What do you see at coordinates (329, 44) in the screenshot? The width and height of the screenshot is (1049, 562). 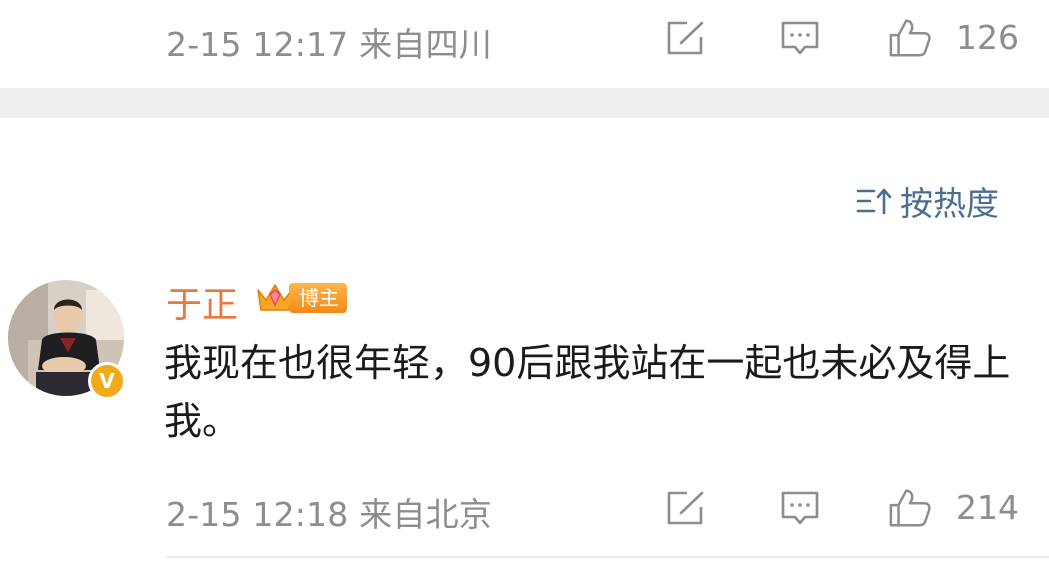 I see `comment-timestamp-location: 2-15 12:17 来自四川` at bounding box center [329, 44].